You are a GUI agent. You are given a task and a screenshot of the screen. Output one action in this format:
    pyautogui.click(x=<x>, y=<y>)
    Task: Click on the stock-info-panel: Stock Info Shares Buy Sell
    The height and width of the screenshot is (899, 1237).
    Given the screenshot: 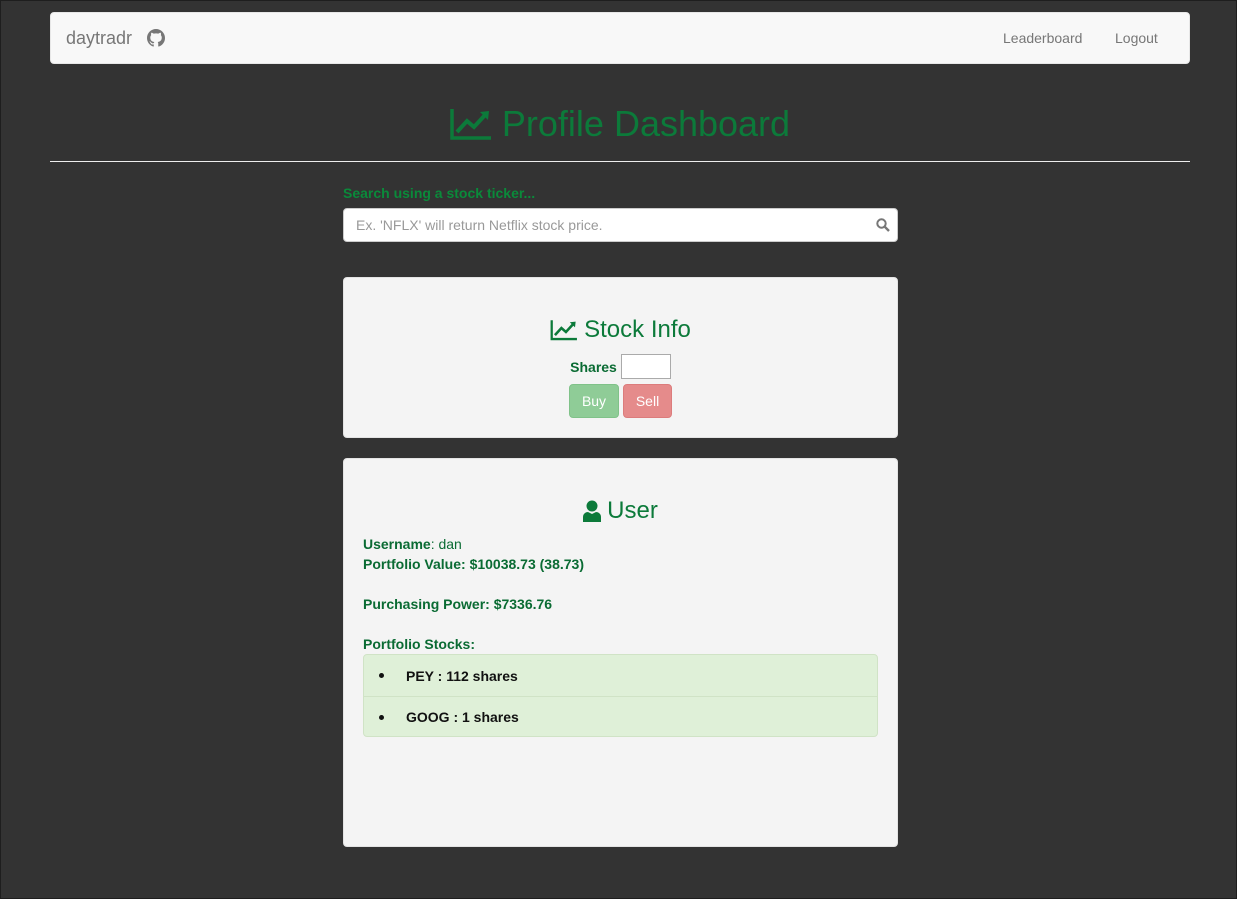 What is the action you would take?
    pyautogui.click(x=620, y=357)
    